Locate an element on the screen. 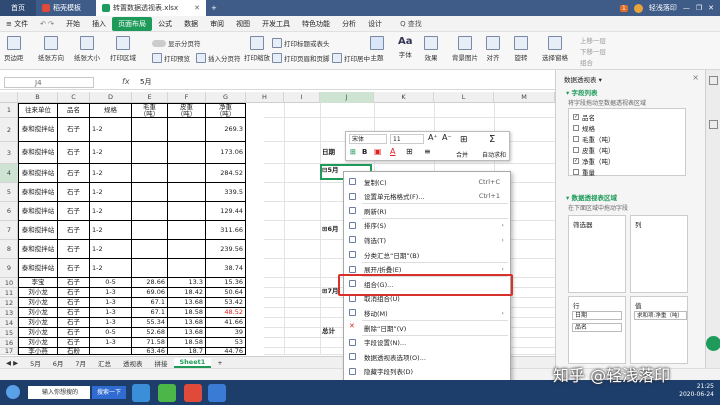 This screenshot has height=405, width=720. table-cell: 311.66 is located at coordinates (226, 230).